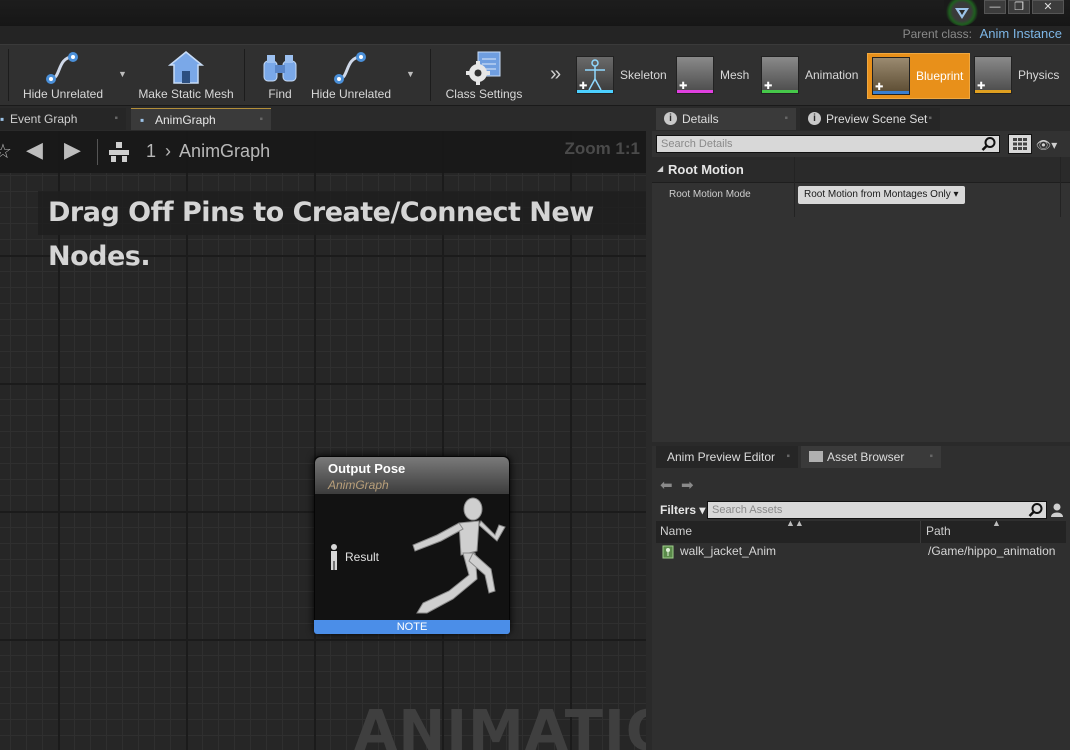  Describe the element at coordinates (809, 75) in the screenshot. I see `mode-animation: ✚ Animation` at that location.